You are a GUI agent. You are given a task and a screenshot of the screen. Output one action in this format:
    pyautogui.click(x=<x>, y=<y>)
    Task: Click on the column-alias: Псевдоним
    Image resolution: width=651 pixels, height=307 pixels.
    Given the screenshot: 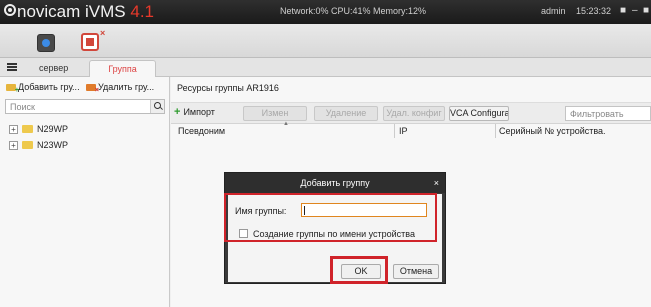 What is the action you would take?
    pyautogui.click(x=201, y=131)
    